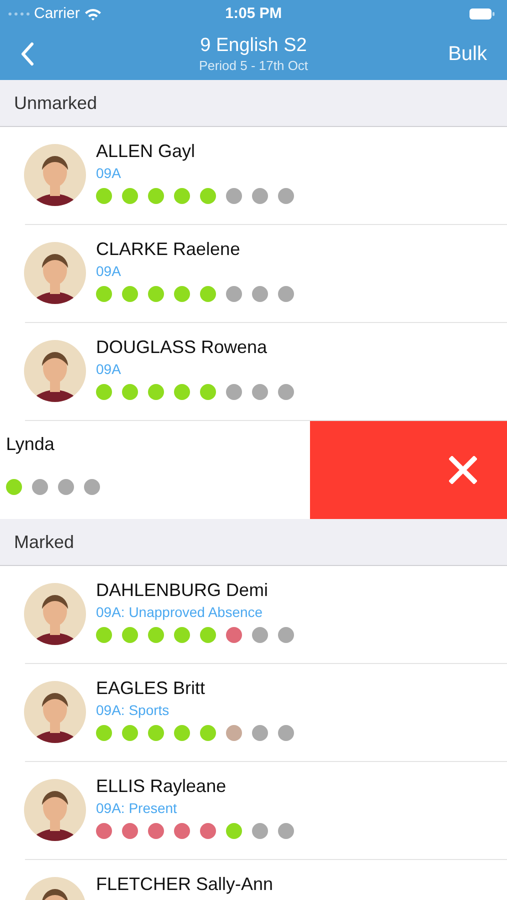  What do you see at coordinates (253, 46) in the screenshot?
I see `nav-title: 9 English S2` at bounding box center [253, 46].